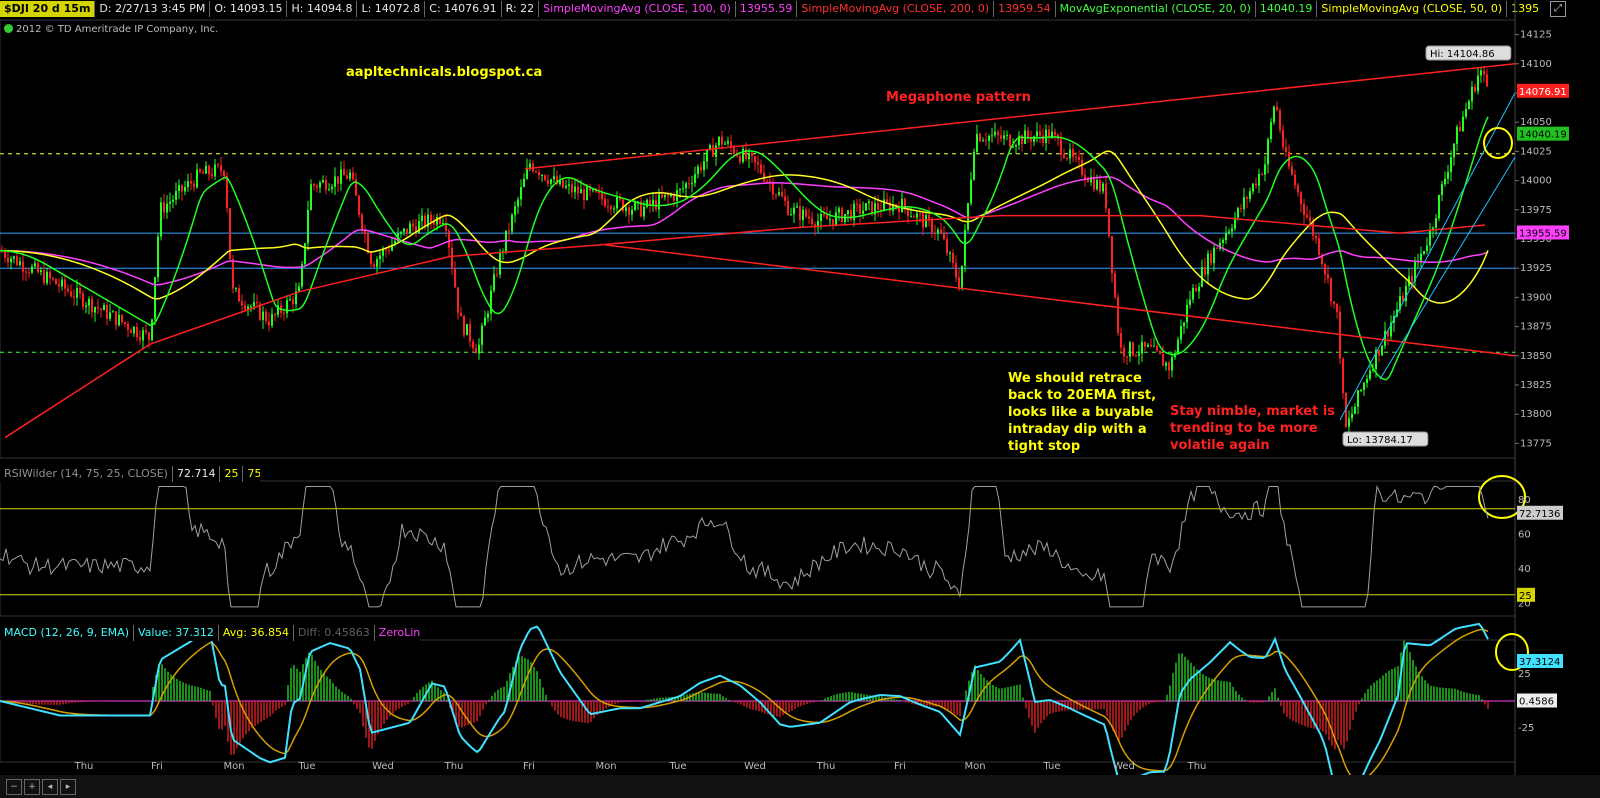 Image resolution: width=1600 pixels, height=798 pixels. What do you see at coordinates (14, 787) in the screenshot?
I see `zoom-out-icon: −` at bounding box center [14, 787].